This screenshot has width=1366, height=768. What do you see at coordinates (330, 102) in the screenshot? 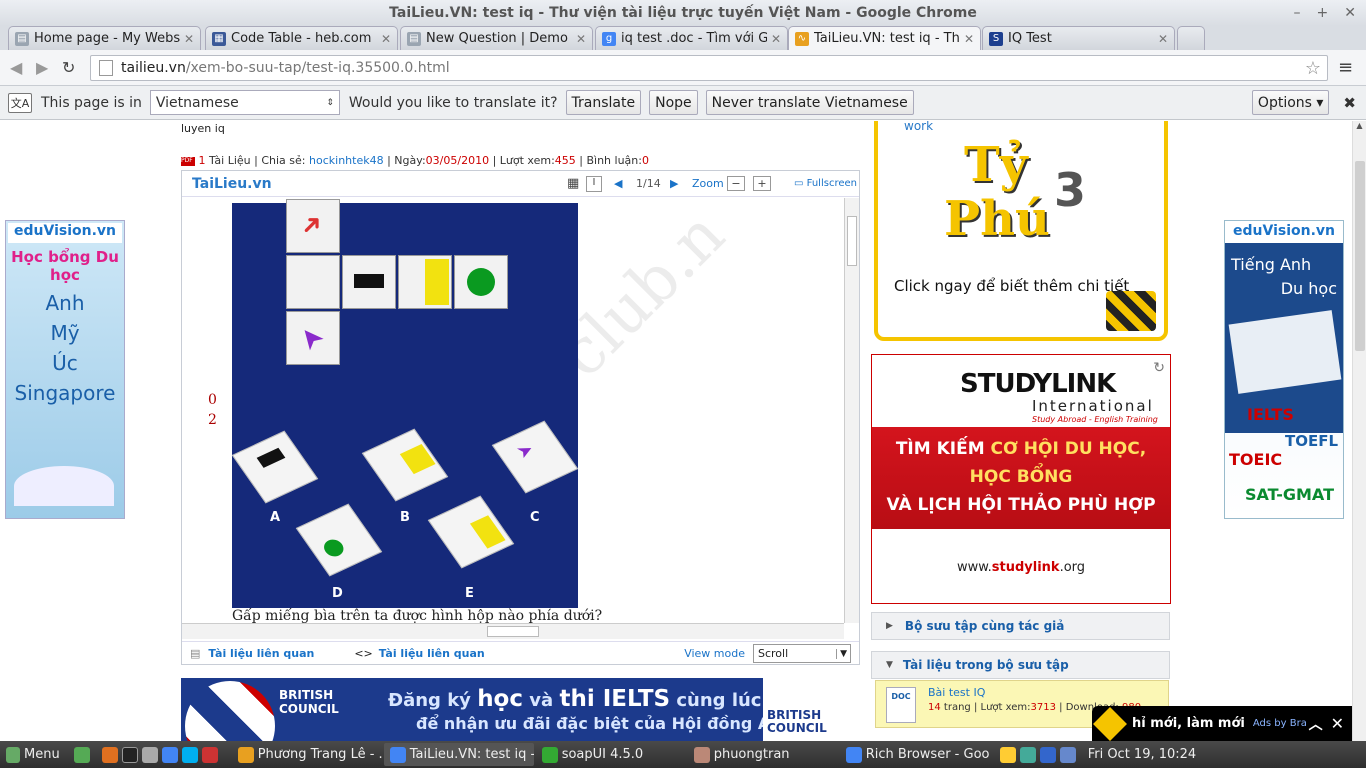
I see `select-arrows-icon: ⇕` at bounding box center [330, 102].